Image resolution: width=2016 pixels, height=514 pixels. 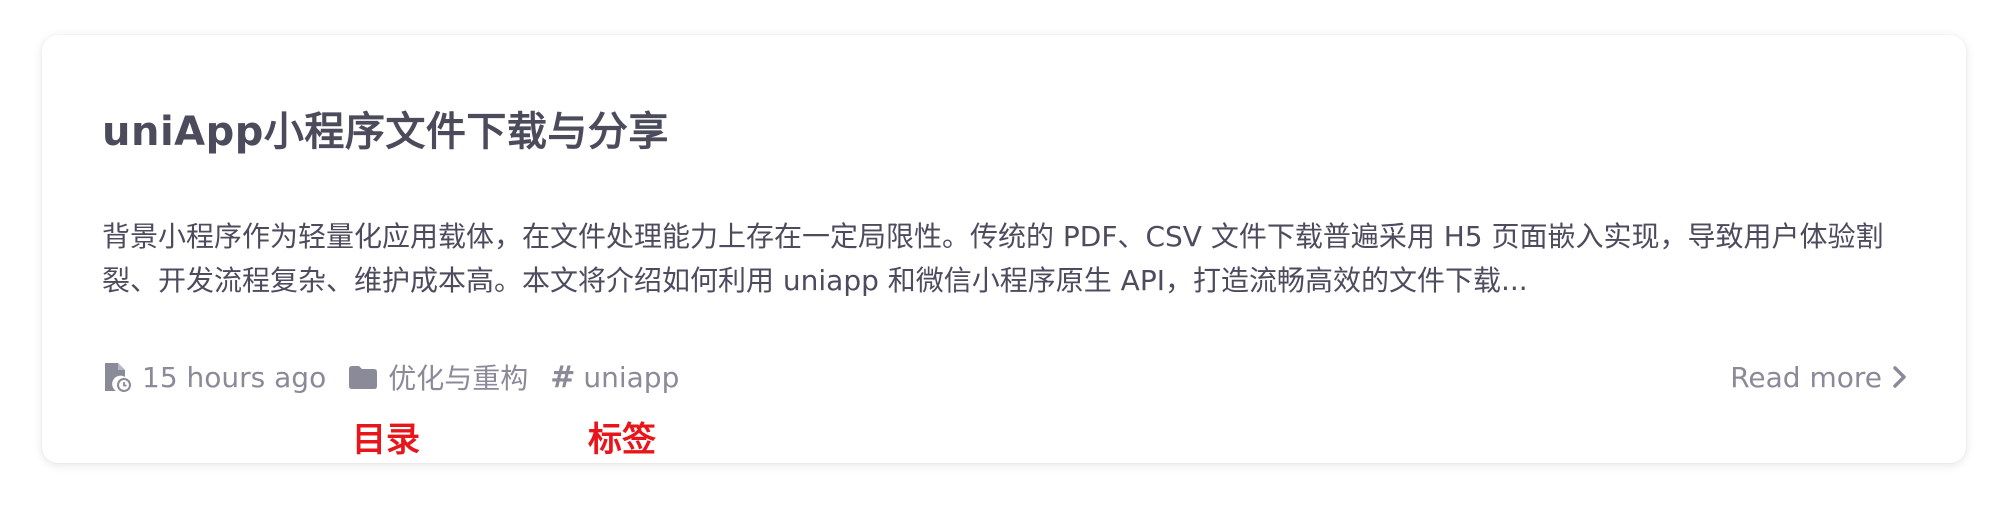 I want to click on annotation-category-label: 目录, so click(x=386, y=440).